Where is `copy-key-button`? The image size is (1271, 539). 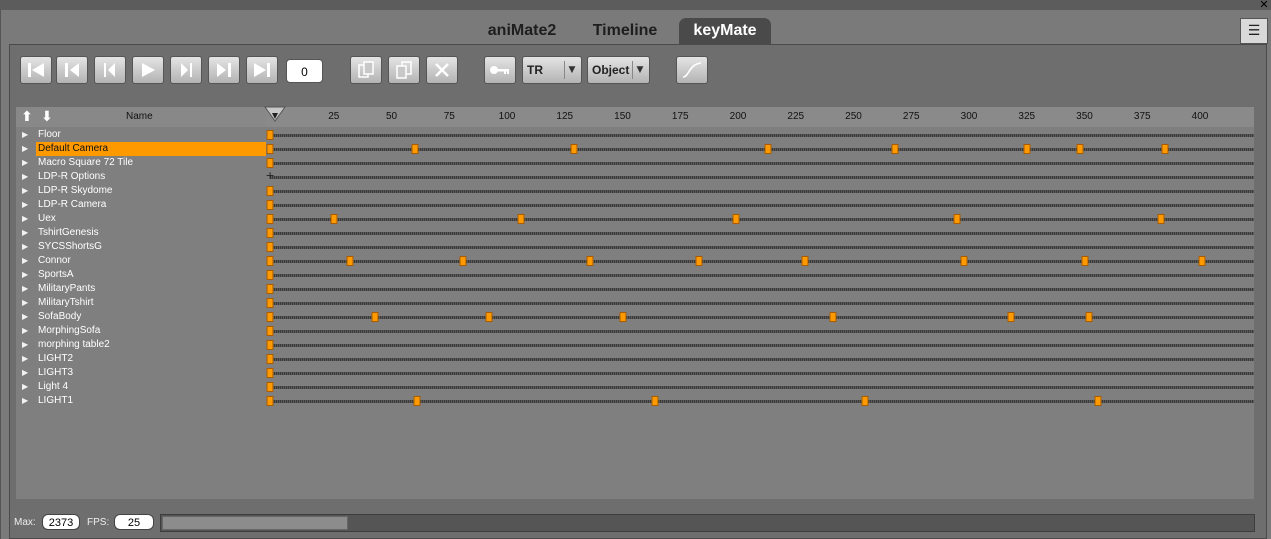 copy-key-button is located at coordinates (366, 70).